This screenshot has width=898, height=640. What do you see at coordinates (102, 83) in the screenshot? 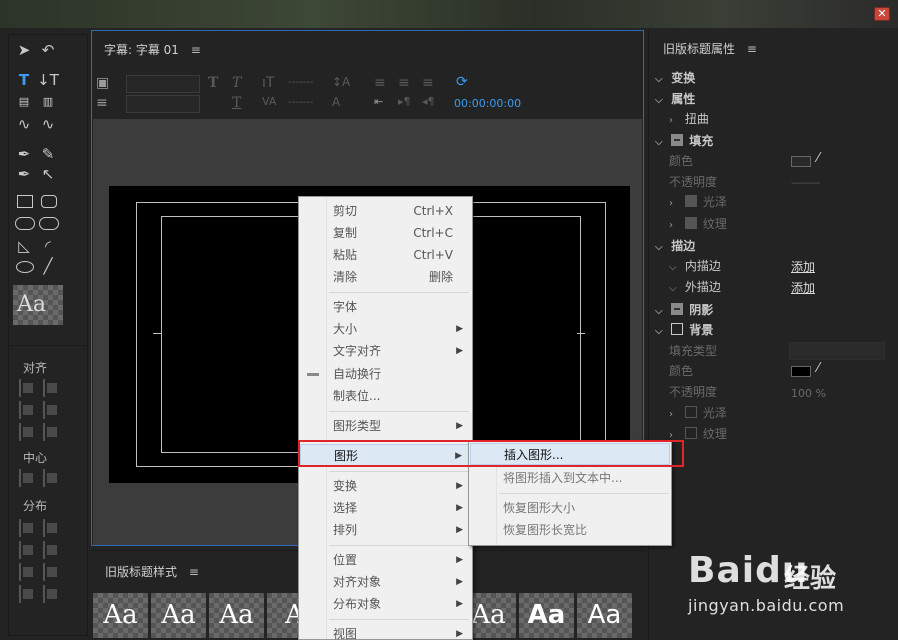
I see `new-title-icon: ▣` at bounding box center [102, 83].